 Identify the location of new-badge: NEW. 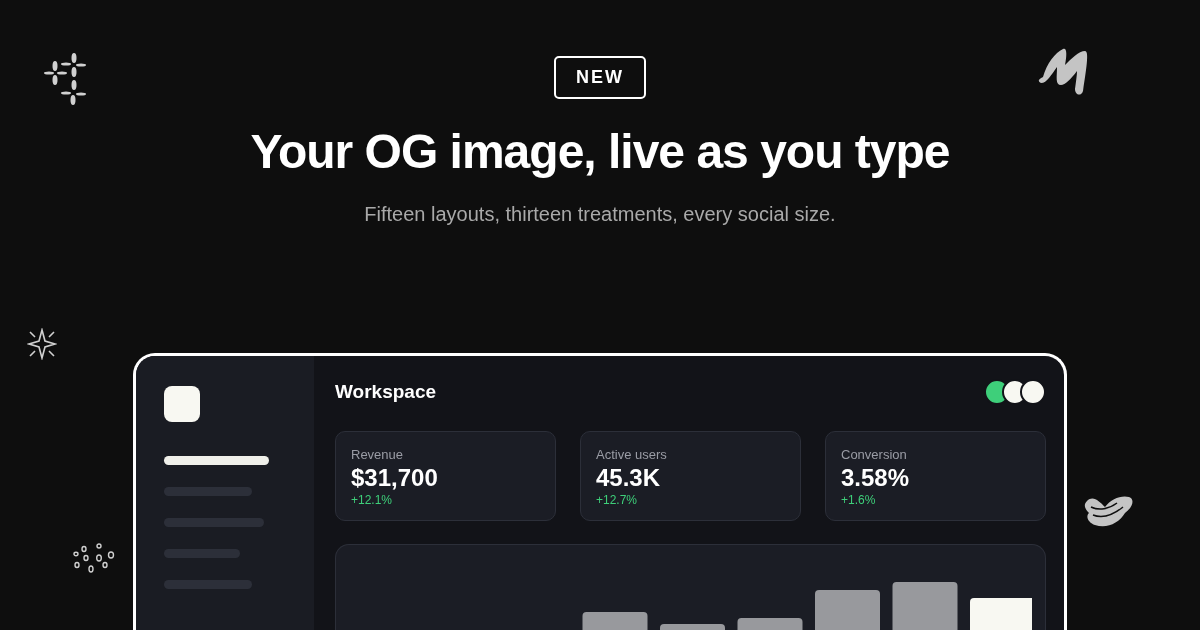
(600, 77).